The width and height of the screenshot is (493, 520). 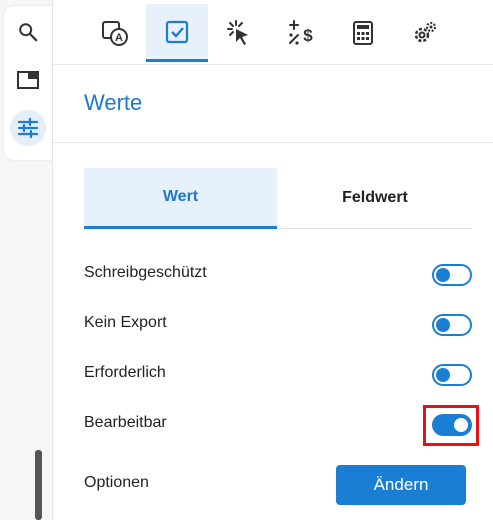 I want to click on calculation-icon: $, so click(x=301, y=32).